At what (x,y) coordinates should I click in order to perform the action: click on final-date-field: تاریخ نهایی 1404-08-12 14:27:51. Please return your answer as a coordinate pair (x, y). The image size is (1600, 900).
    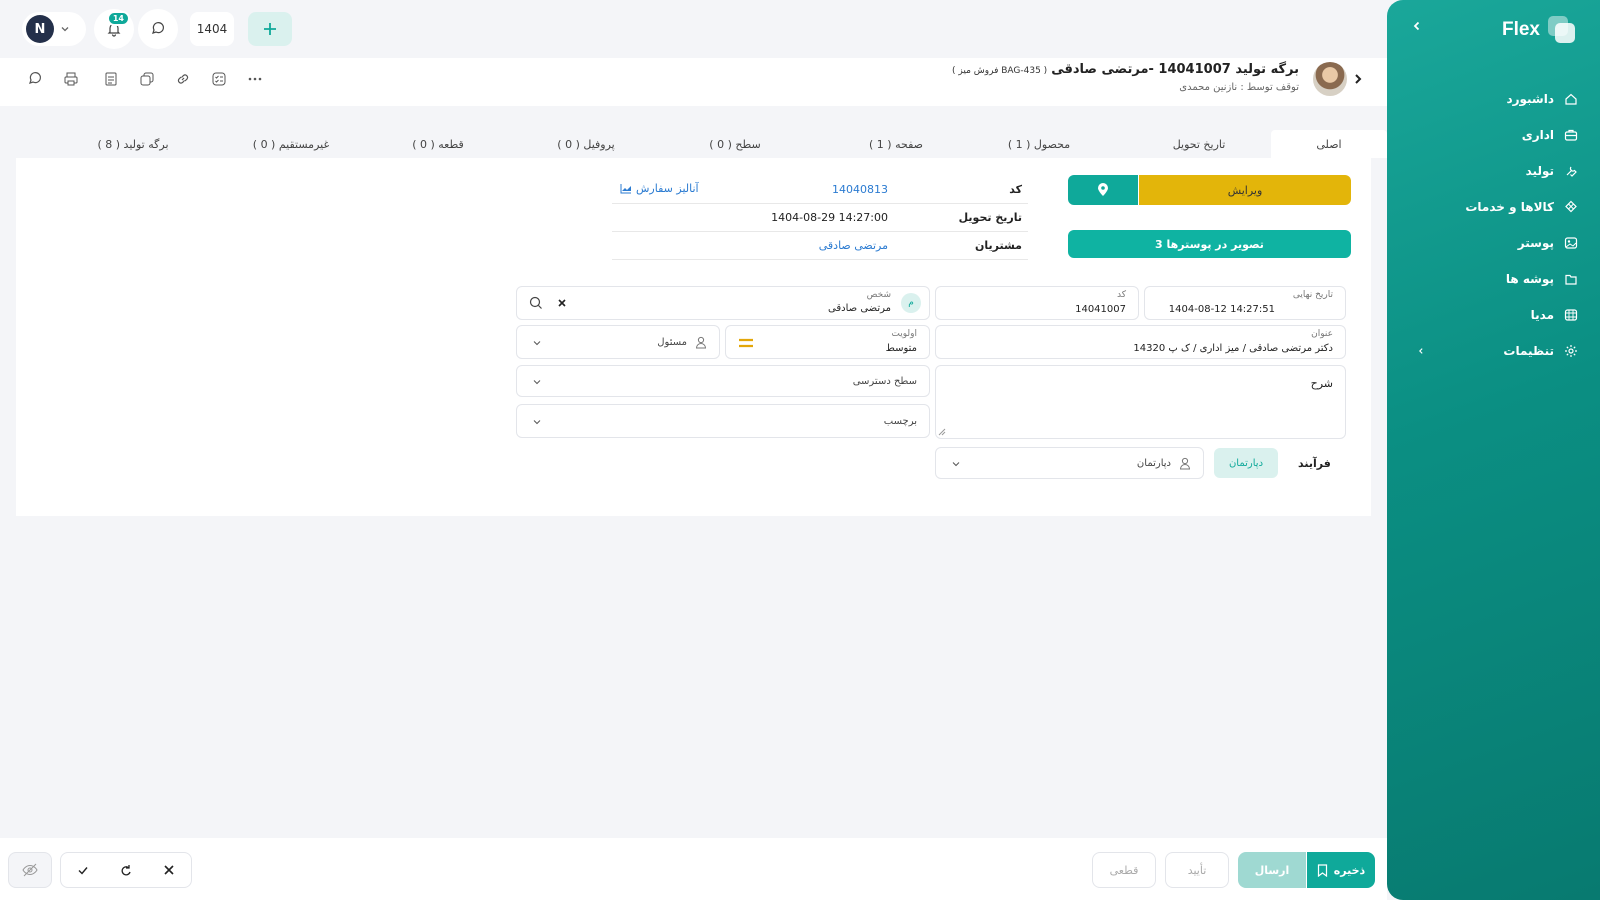
    Looking at the image, I should click on (1245, 303).